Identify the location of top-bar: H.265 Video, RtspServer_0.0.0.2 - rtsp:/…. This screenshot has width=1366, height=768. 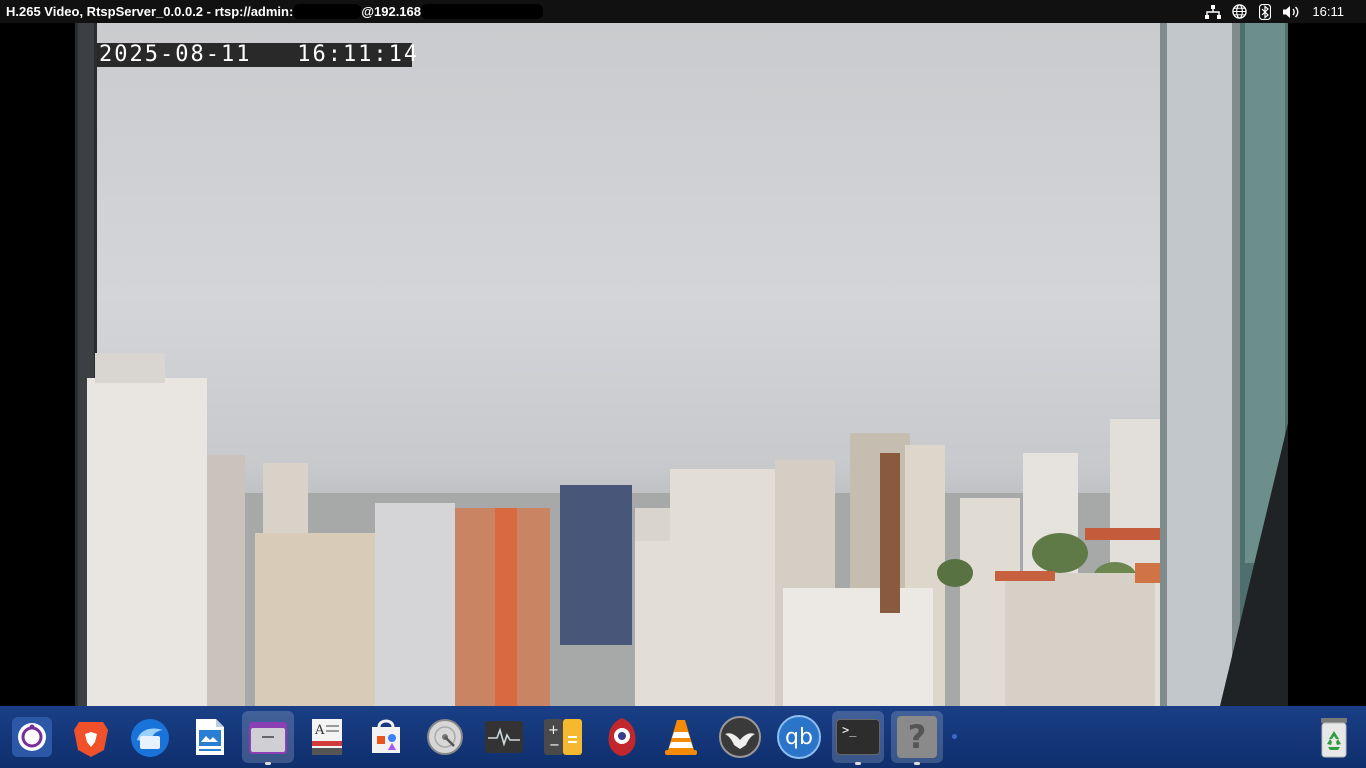
(683, 11).